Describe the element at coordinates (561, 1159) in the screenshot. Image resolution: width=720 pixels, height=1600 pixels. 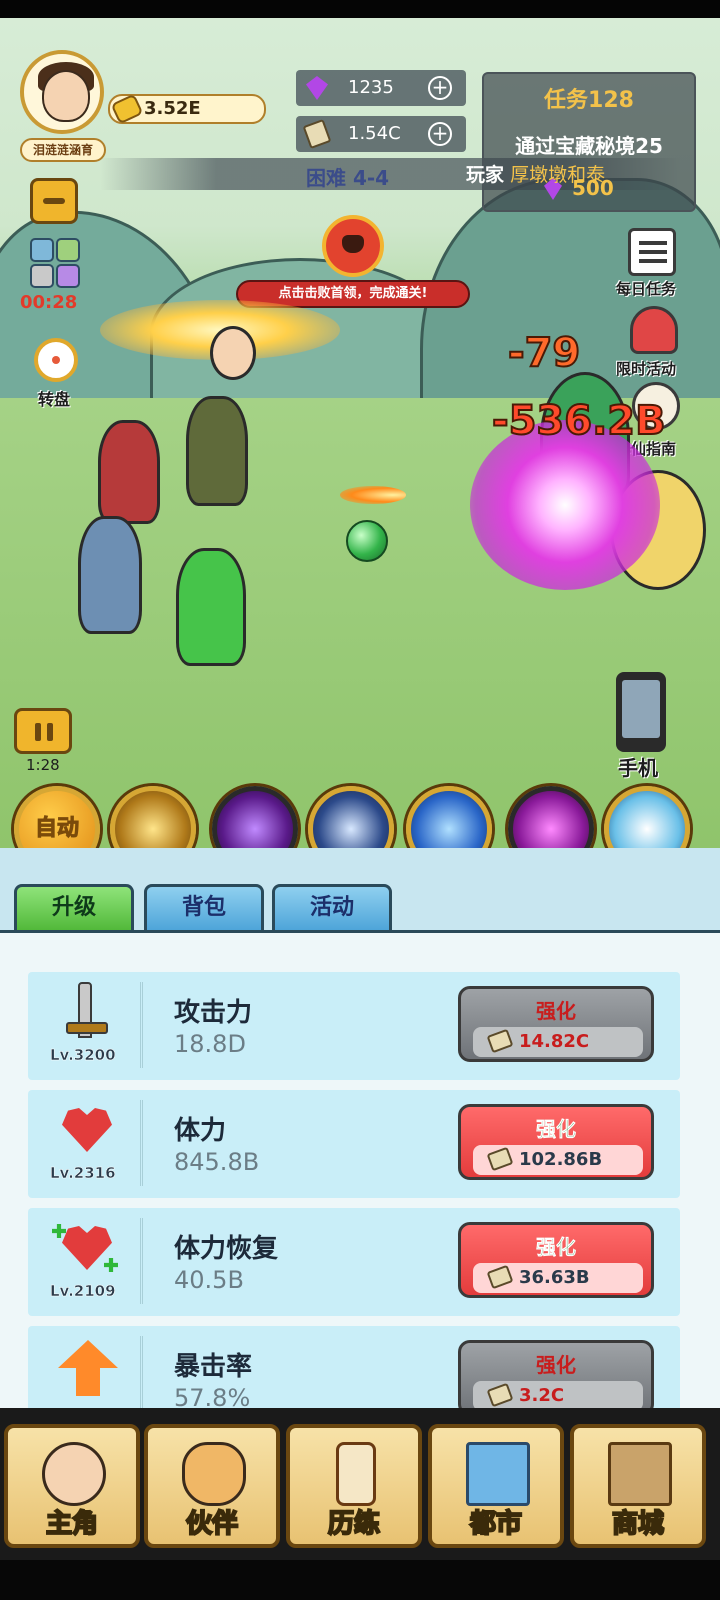
I see `upgrade-cost-value: 102.86B` at that location.